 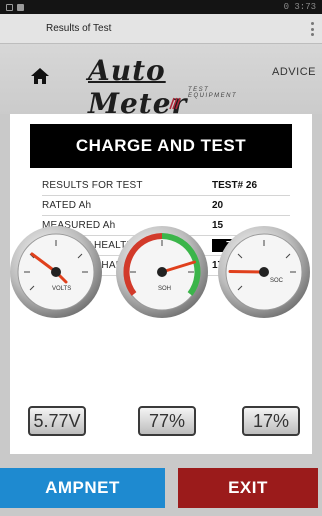 I want to click on brand-logo: Auto Meter TEST EQUIPMENT, so click(x=173, y=87).